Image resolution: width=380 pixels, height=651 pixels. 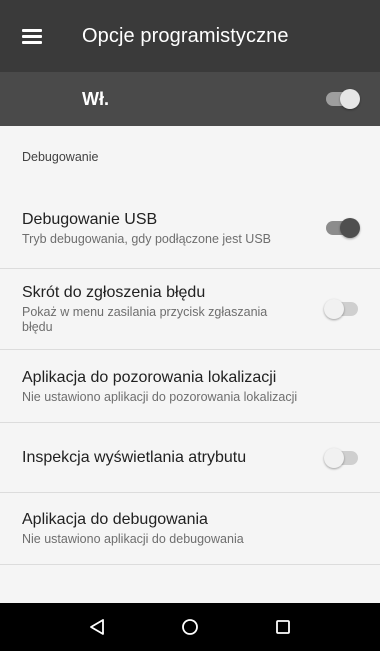 I want to click on setting-text: Inspekcja wyświetlania atrybutu, so click(x=173, y=458).